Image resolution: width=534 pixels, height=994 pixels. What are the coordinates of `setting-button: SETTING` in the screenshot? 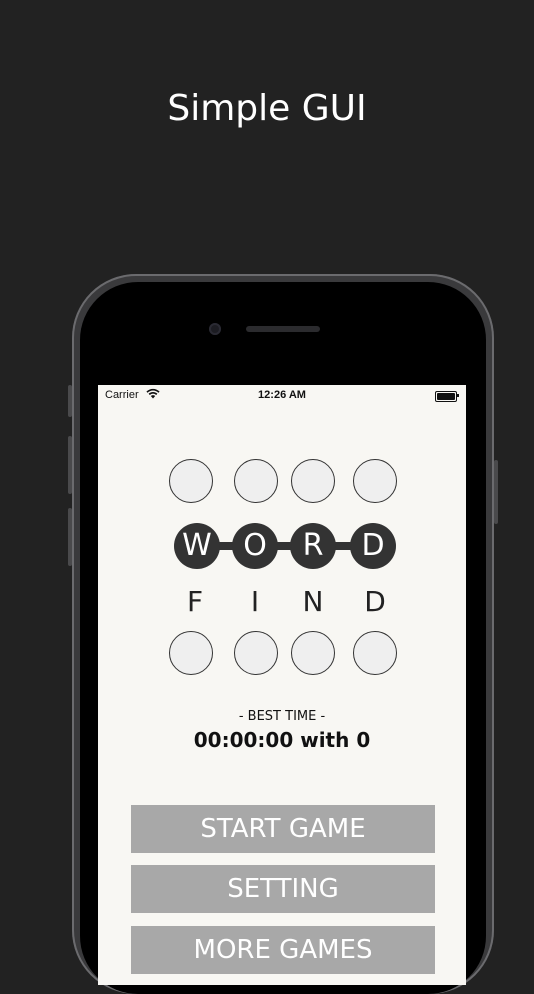 It's located at (283, 889).